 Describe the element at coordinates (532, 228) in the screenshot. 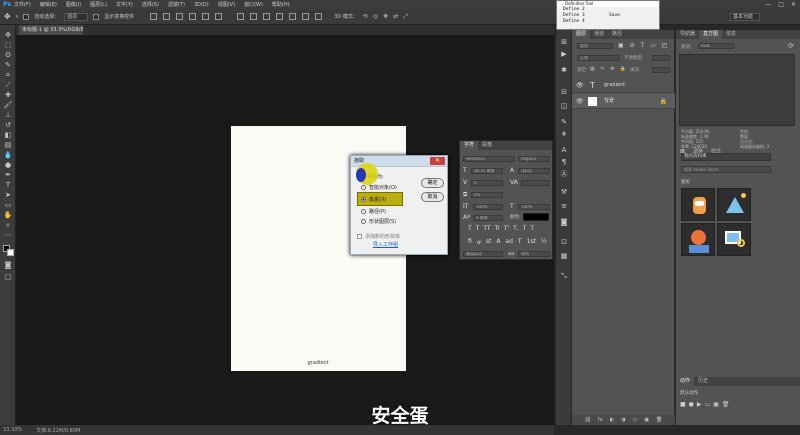

I see `strikethrough-icon: T` at that location.